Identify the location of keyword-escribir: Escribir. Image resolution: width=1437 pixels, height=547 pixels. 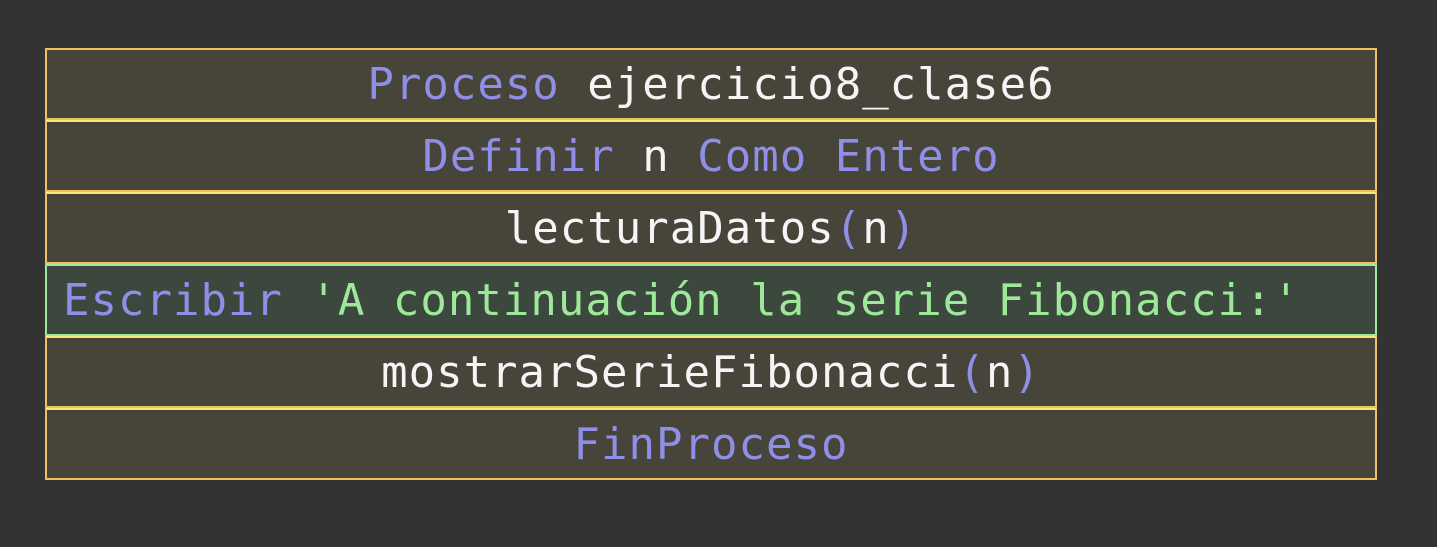
(173, 300).